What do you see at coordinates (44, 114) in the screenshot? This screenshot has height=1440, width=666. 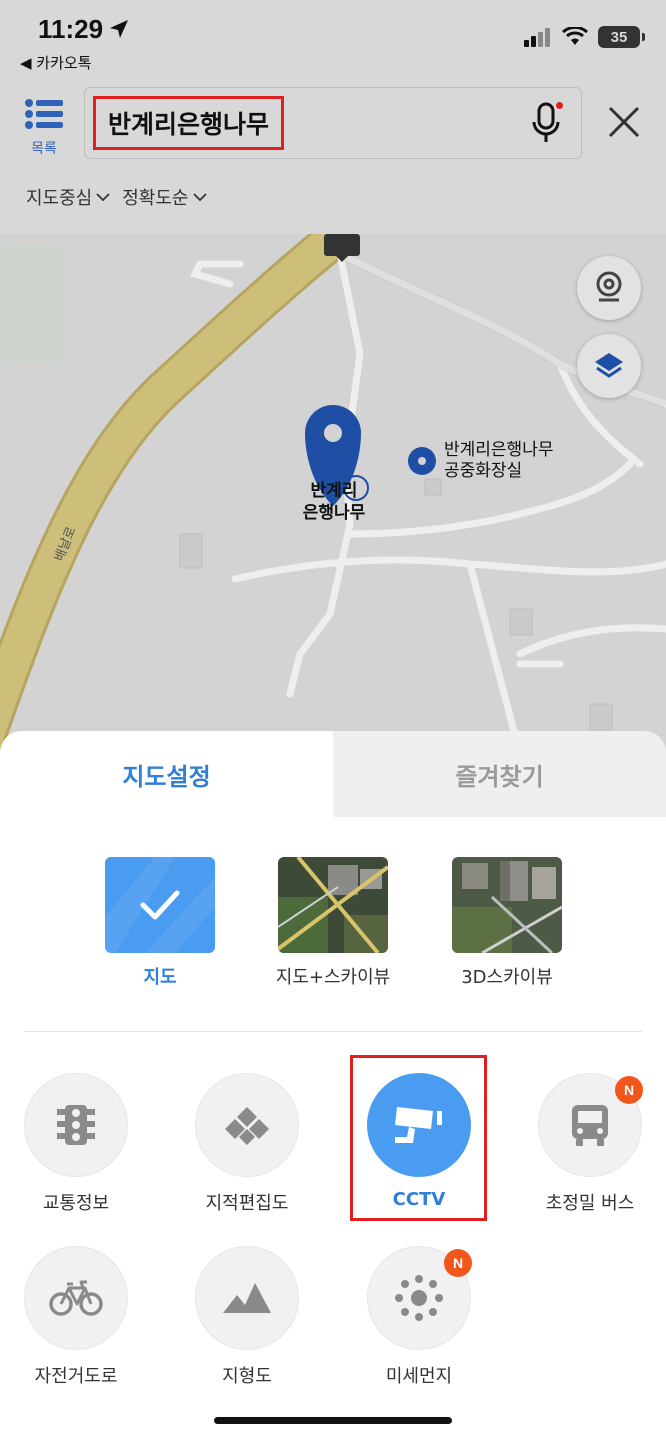 I see `list-icon` at bounding box center [44, 114].